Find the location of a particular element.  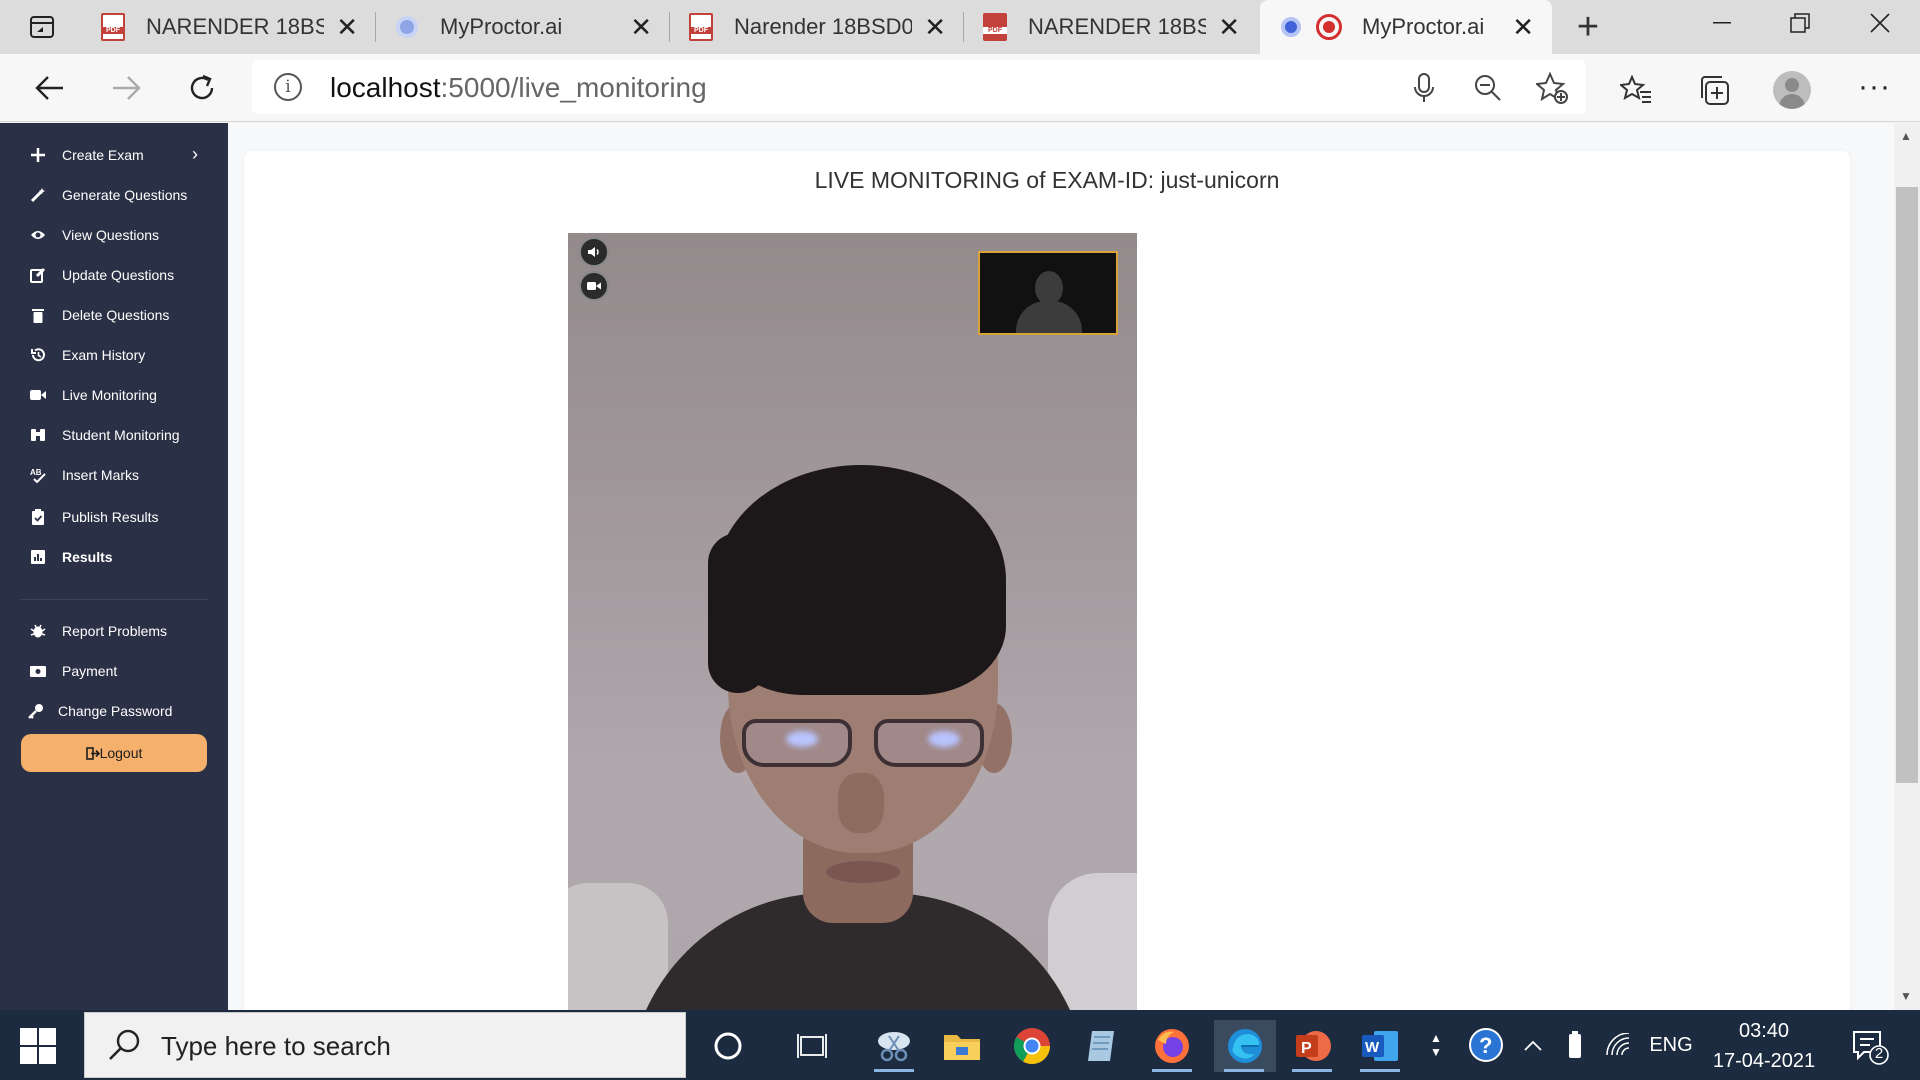

sidebar-item-label: Publish Results is located at coordinates (110, 517).